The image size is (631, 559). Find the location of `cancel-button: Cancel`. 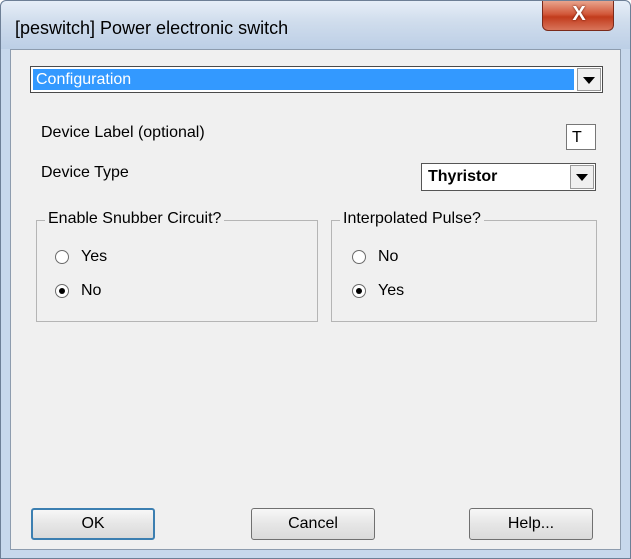

cancel-button: Cancel is located at coordinates (313, 524).